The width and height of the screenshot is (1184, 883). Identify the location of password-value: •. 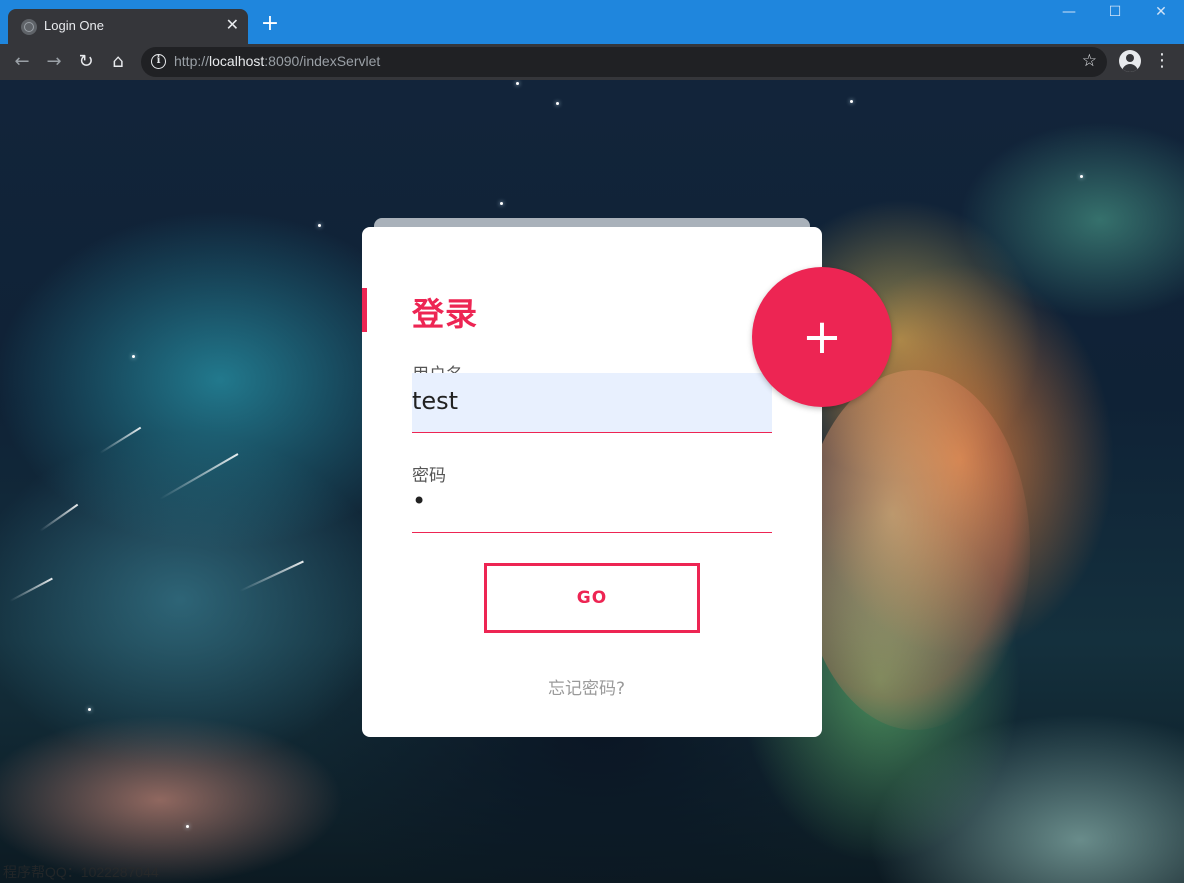
(419, 501).